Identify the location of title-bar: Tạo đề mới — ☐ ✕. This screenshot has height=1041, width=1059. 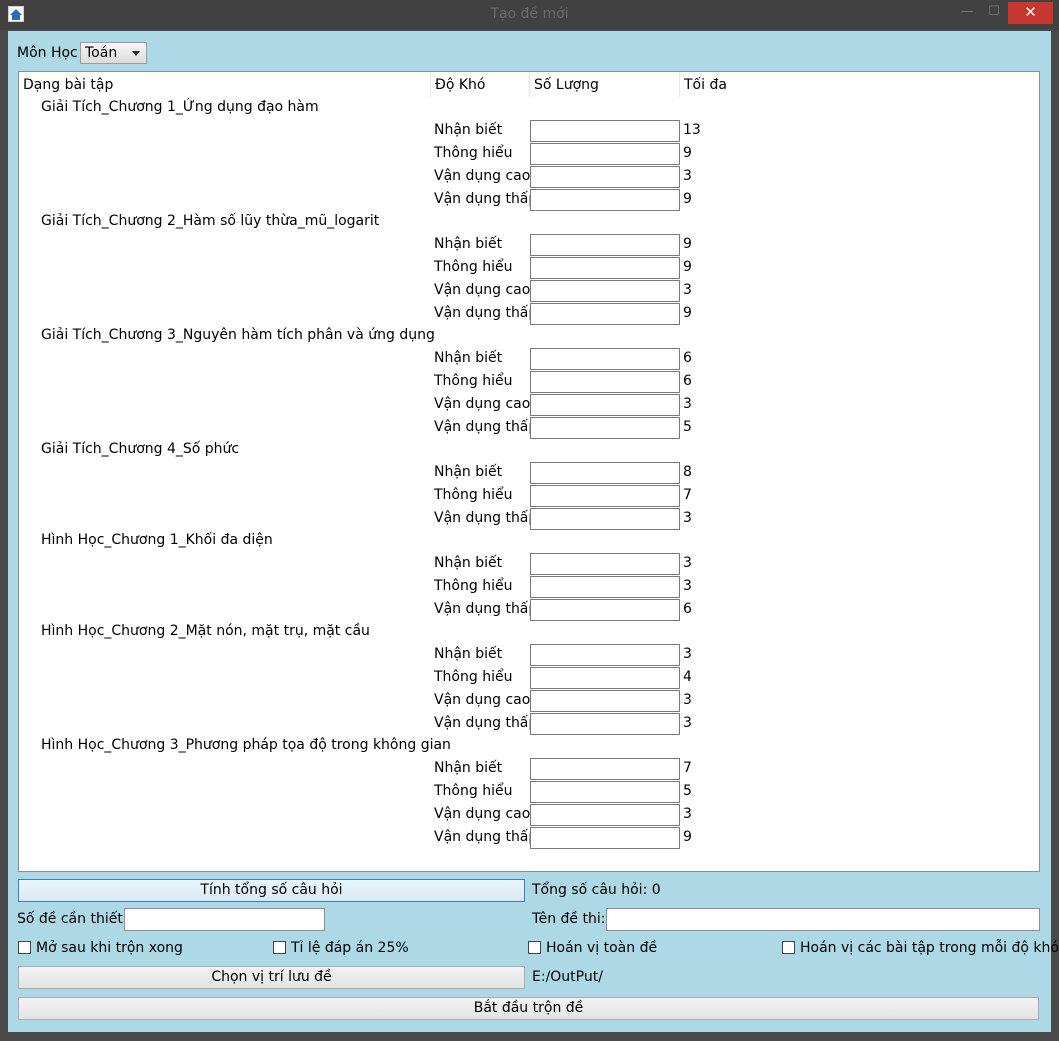
(529, 15).